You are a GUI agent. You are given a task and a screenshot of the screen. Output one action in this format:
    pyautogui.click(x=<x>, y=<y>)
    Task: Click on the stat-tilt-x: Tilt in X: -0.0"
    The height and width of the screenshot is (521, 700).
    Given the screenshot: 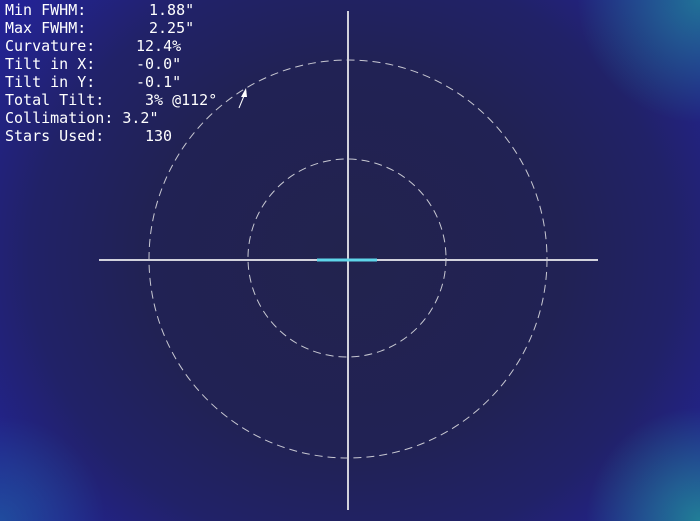 What is the action you would take?
    pyautogui.click(x=111, y=64)
    